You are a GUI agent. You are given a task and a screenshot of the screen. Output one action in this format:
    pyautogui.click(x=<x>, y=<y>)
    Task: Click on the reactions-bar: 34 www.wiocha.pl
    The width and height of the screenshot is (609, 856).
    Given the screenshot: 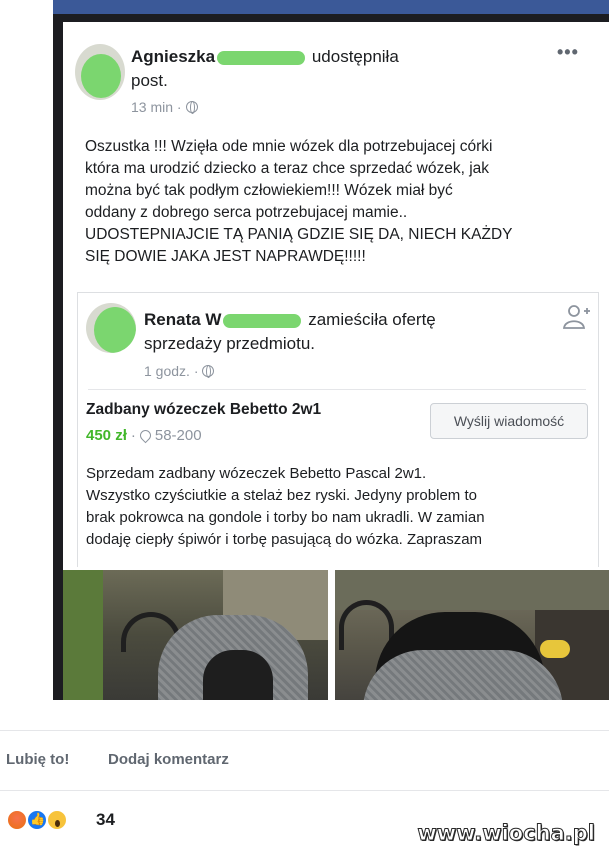 What is the action you would take?
    pyautogui.click(x=304, y=823)
    